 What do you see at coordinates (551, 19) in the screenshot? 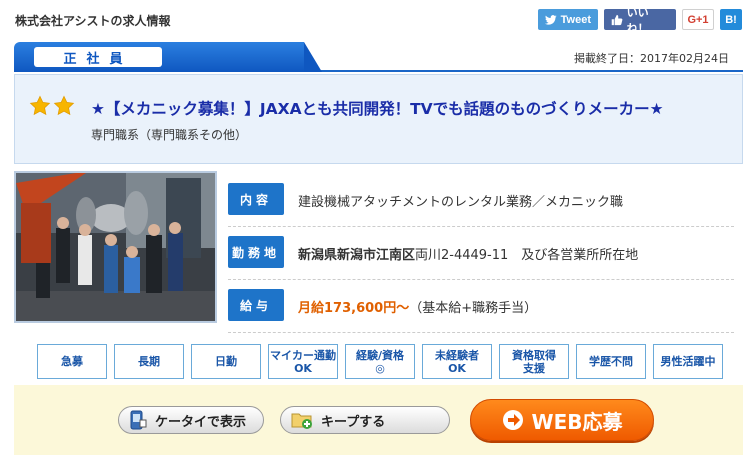
I see `twitter-bird-icon` at bounding box center [551, 19].